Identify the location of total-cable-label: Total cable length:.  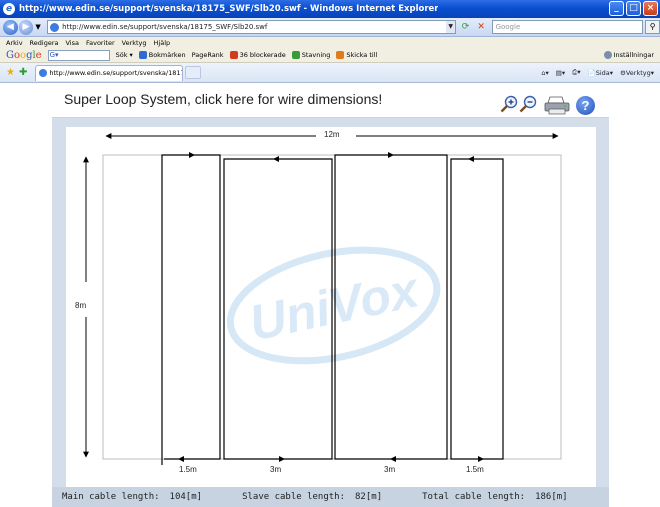
(474, 497).